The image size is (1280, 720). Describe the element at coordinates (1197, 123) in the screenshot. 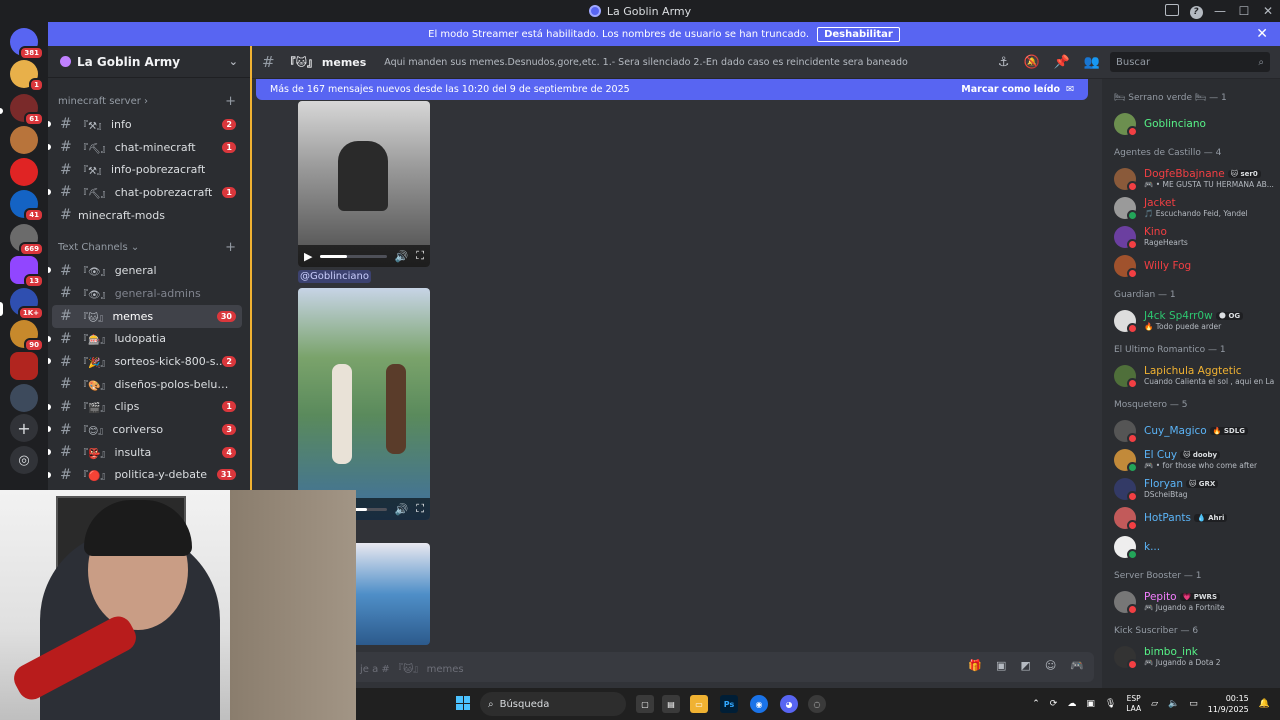

I see `member-item: Goblinciano` at that location.